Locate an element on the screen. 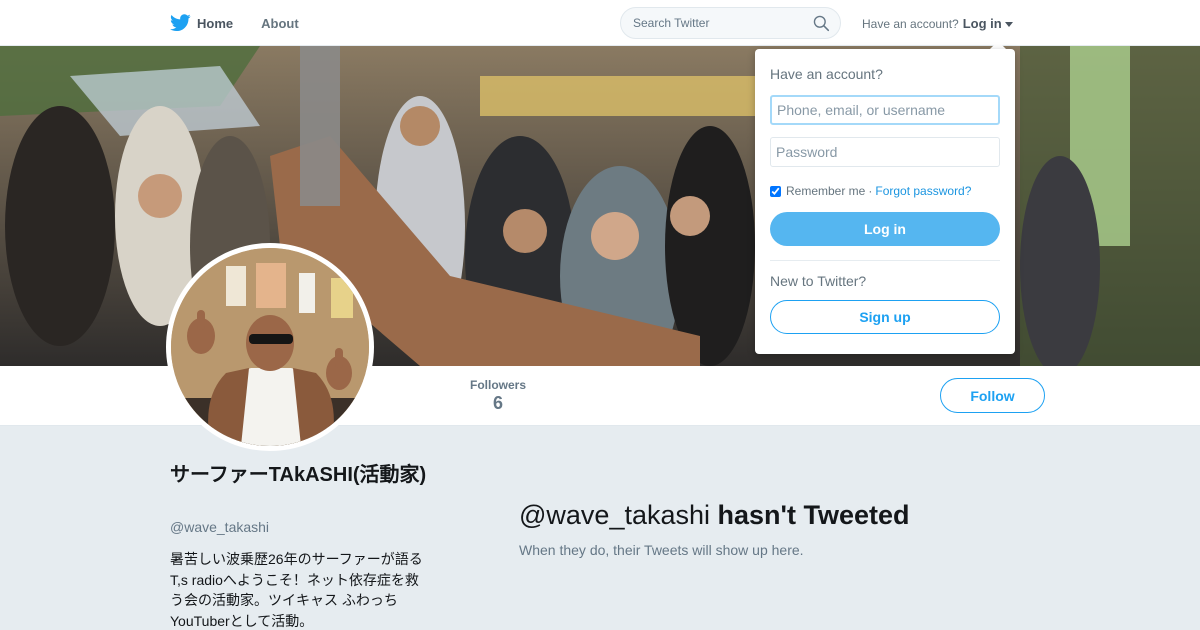 This screenshot has width=1200, height=630. remember-row: Remember me · Forgot password? is located at coordinates (870, 191).